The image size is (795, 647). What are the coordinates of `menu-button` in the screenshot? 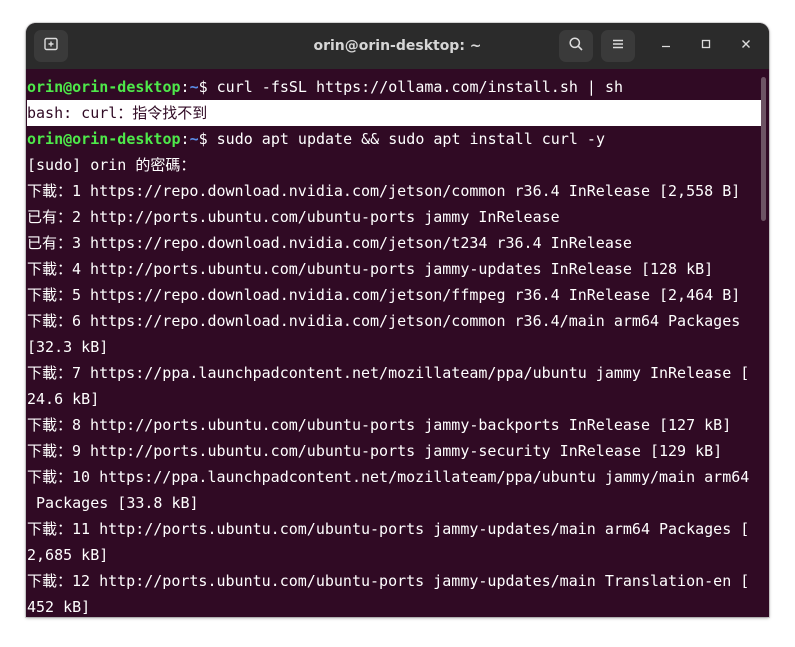 It's located at (618, 46).